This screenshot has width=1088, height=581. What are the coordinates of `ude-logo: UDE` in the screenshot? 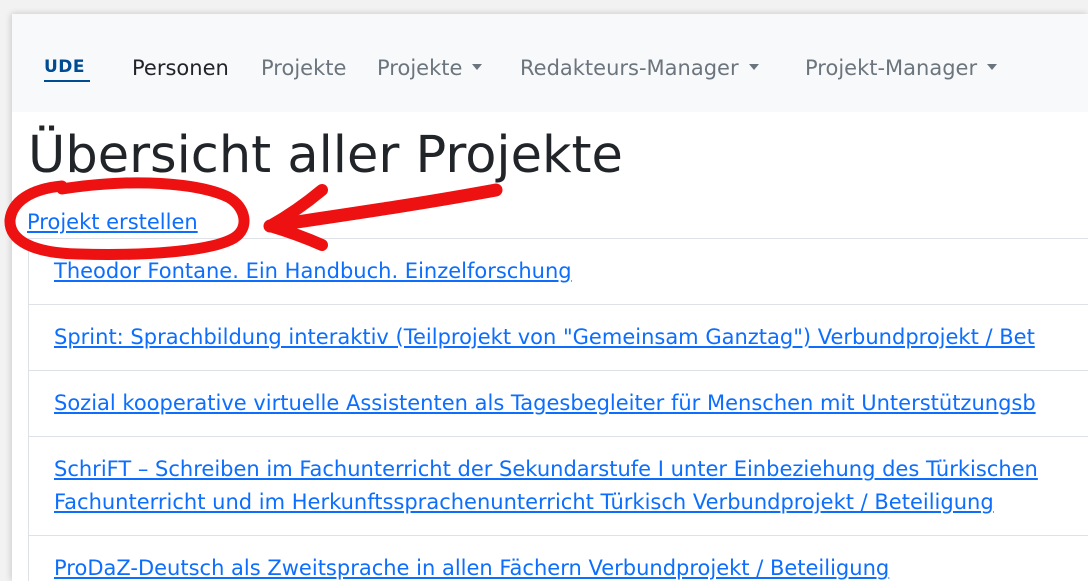 It's located at (69, 70).